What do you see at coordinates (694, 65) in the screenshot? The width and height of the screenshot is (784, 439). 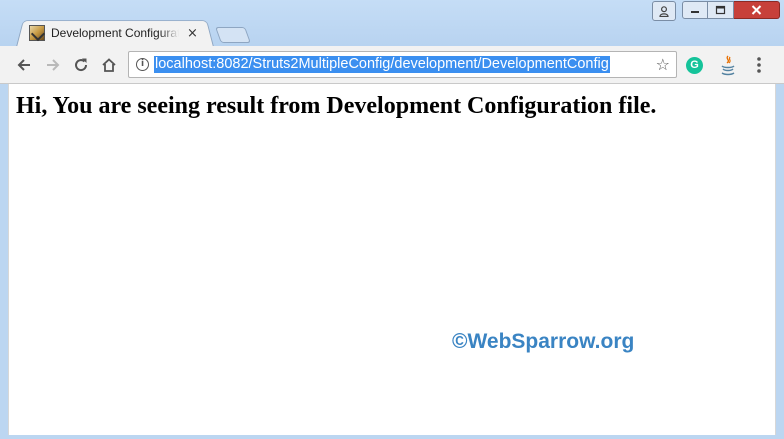 I see `grammarly-icon: G` at bounding box center [694, 65].